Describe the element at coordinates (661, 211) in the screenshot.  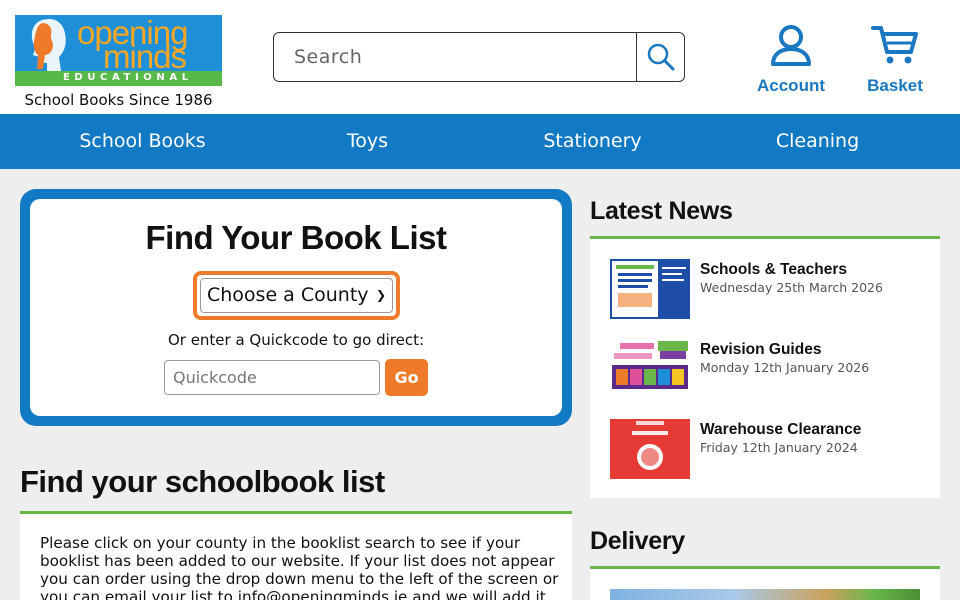
I see `news-heading: Latest News` at that location.